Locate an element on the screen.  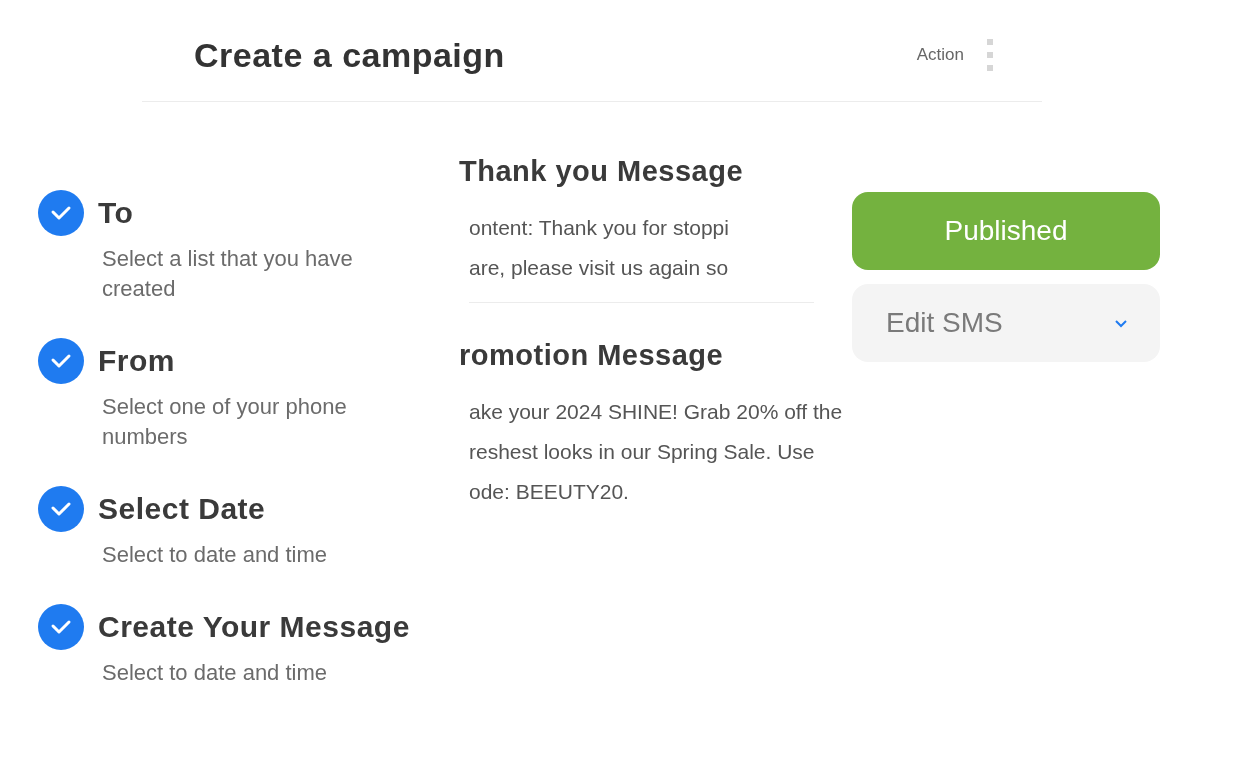
message-text: ake your 2024 SHINE! Grab 20% off the is located at coordinates (656, 412).